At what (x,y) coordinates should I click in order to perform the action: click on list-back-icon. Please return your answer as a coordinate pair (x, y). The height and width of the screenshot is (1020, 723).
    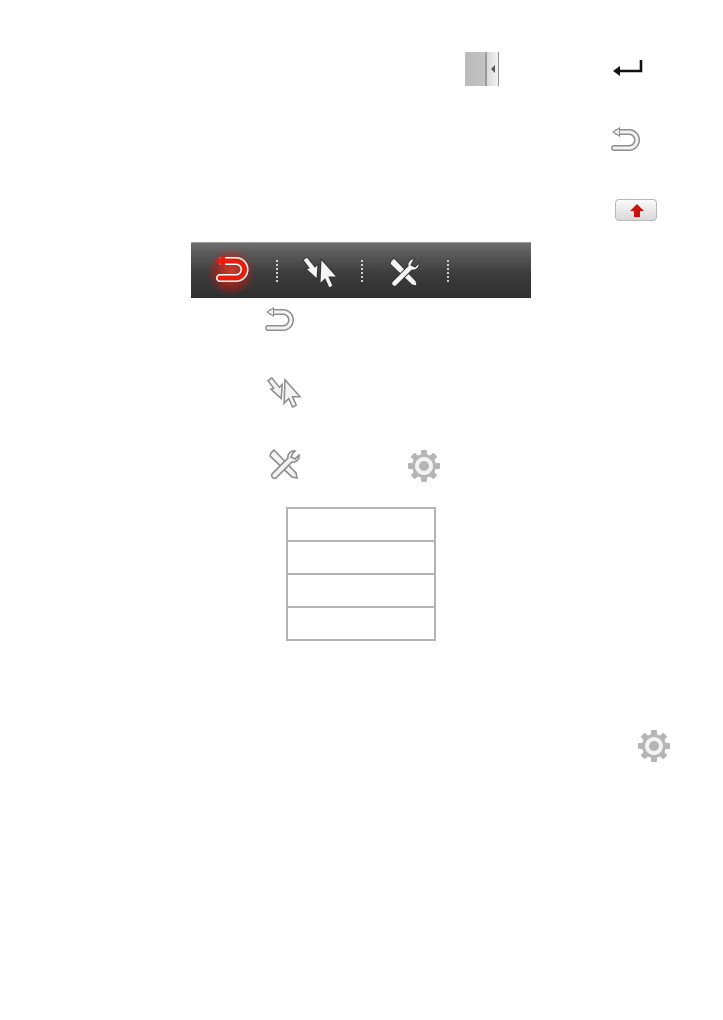
    Looking at the image, I should click on (279, 319).